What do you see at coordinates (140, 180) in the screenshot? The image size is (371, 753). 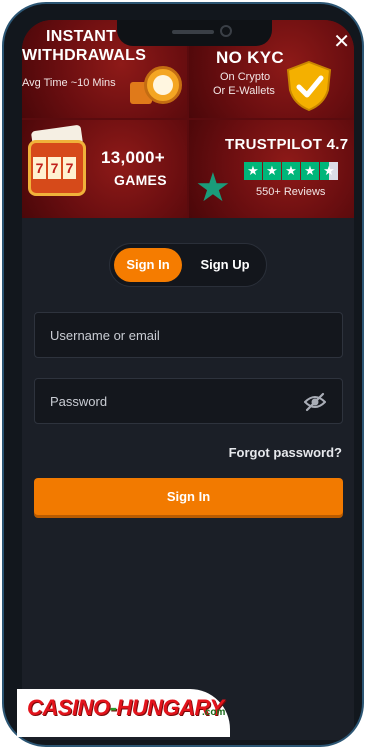 I see `promo-subtitle: GAMES` at bounding box center [140, 180].